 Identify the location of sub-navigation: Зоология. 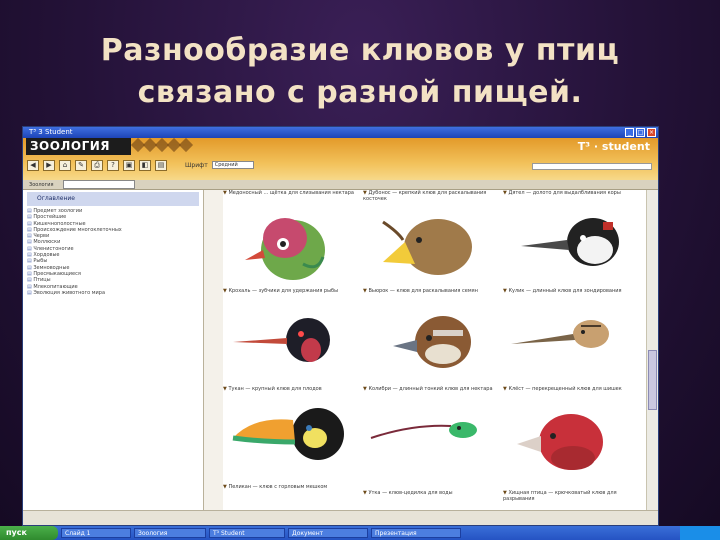
(340, 185).